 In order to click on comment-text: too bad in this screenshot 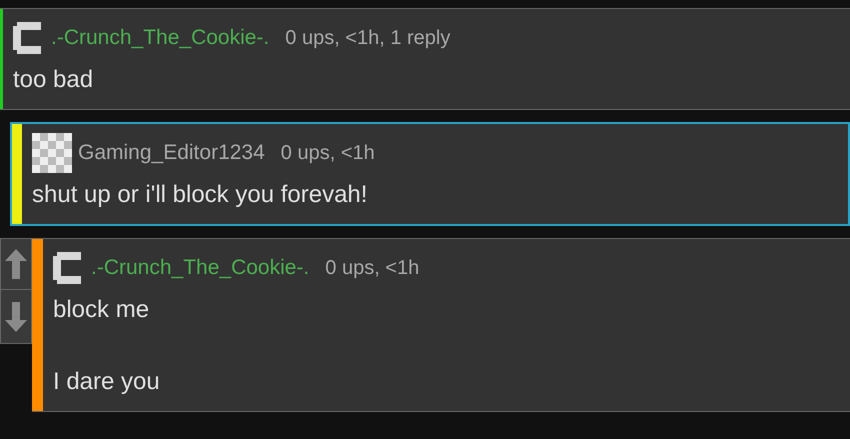, I will do `click(53, 80)`.